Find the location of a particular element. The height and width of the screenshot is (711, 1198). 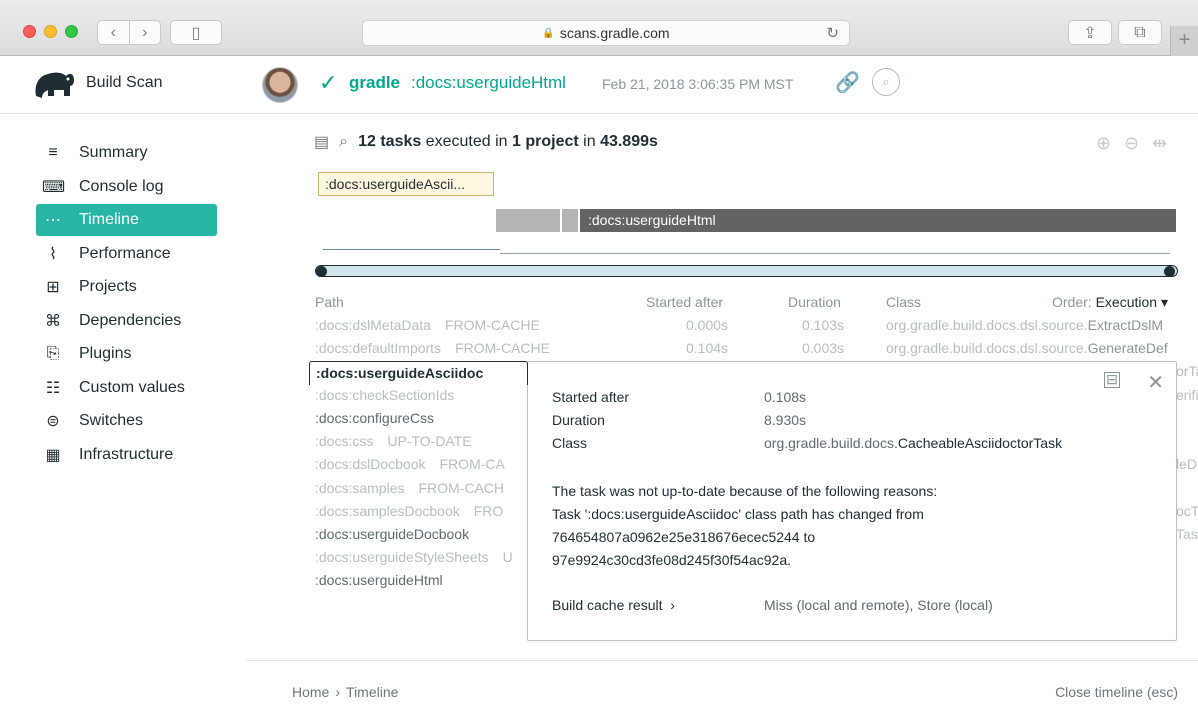

table-row: :docs:dslMetaData FROM-CACHE is located at coordinates (427, 325).